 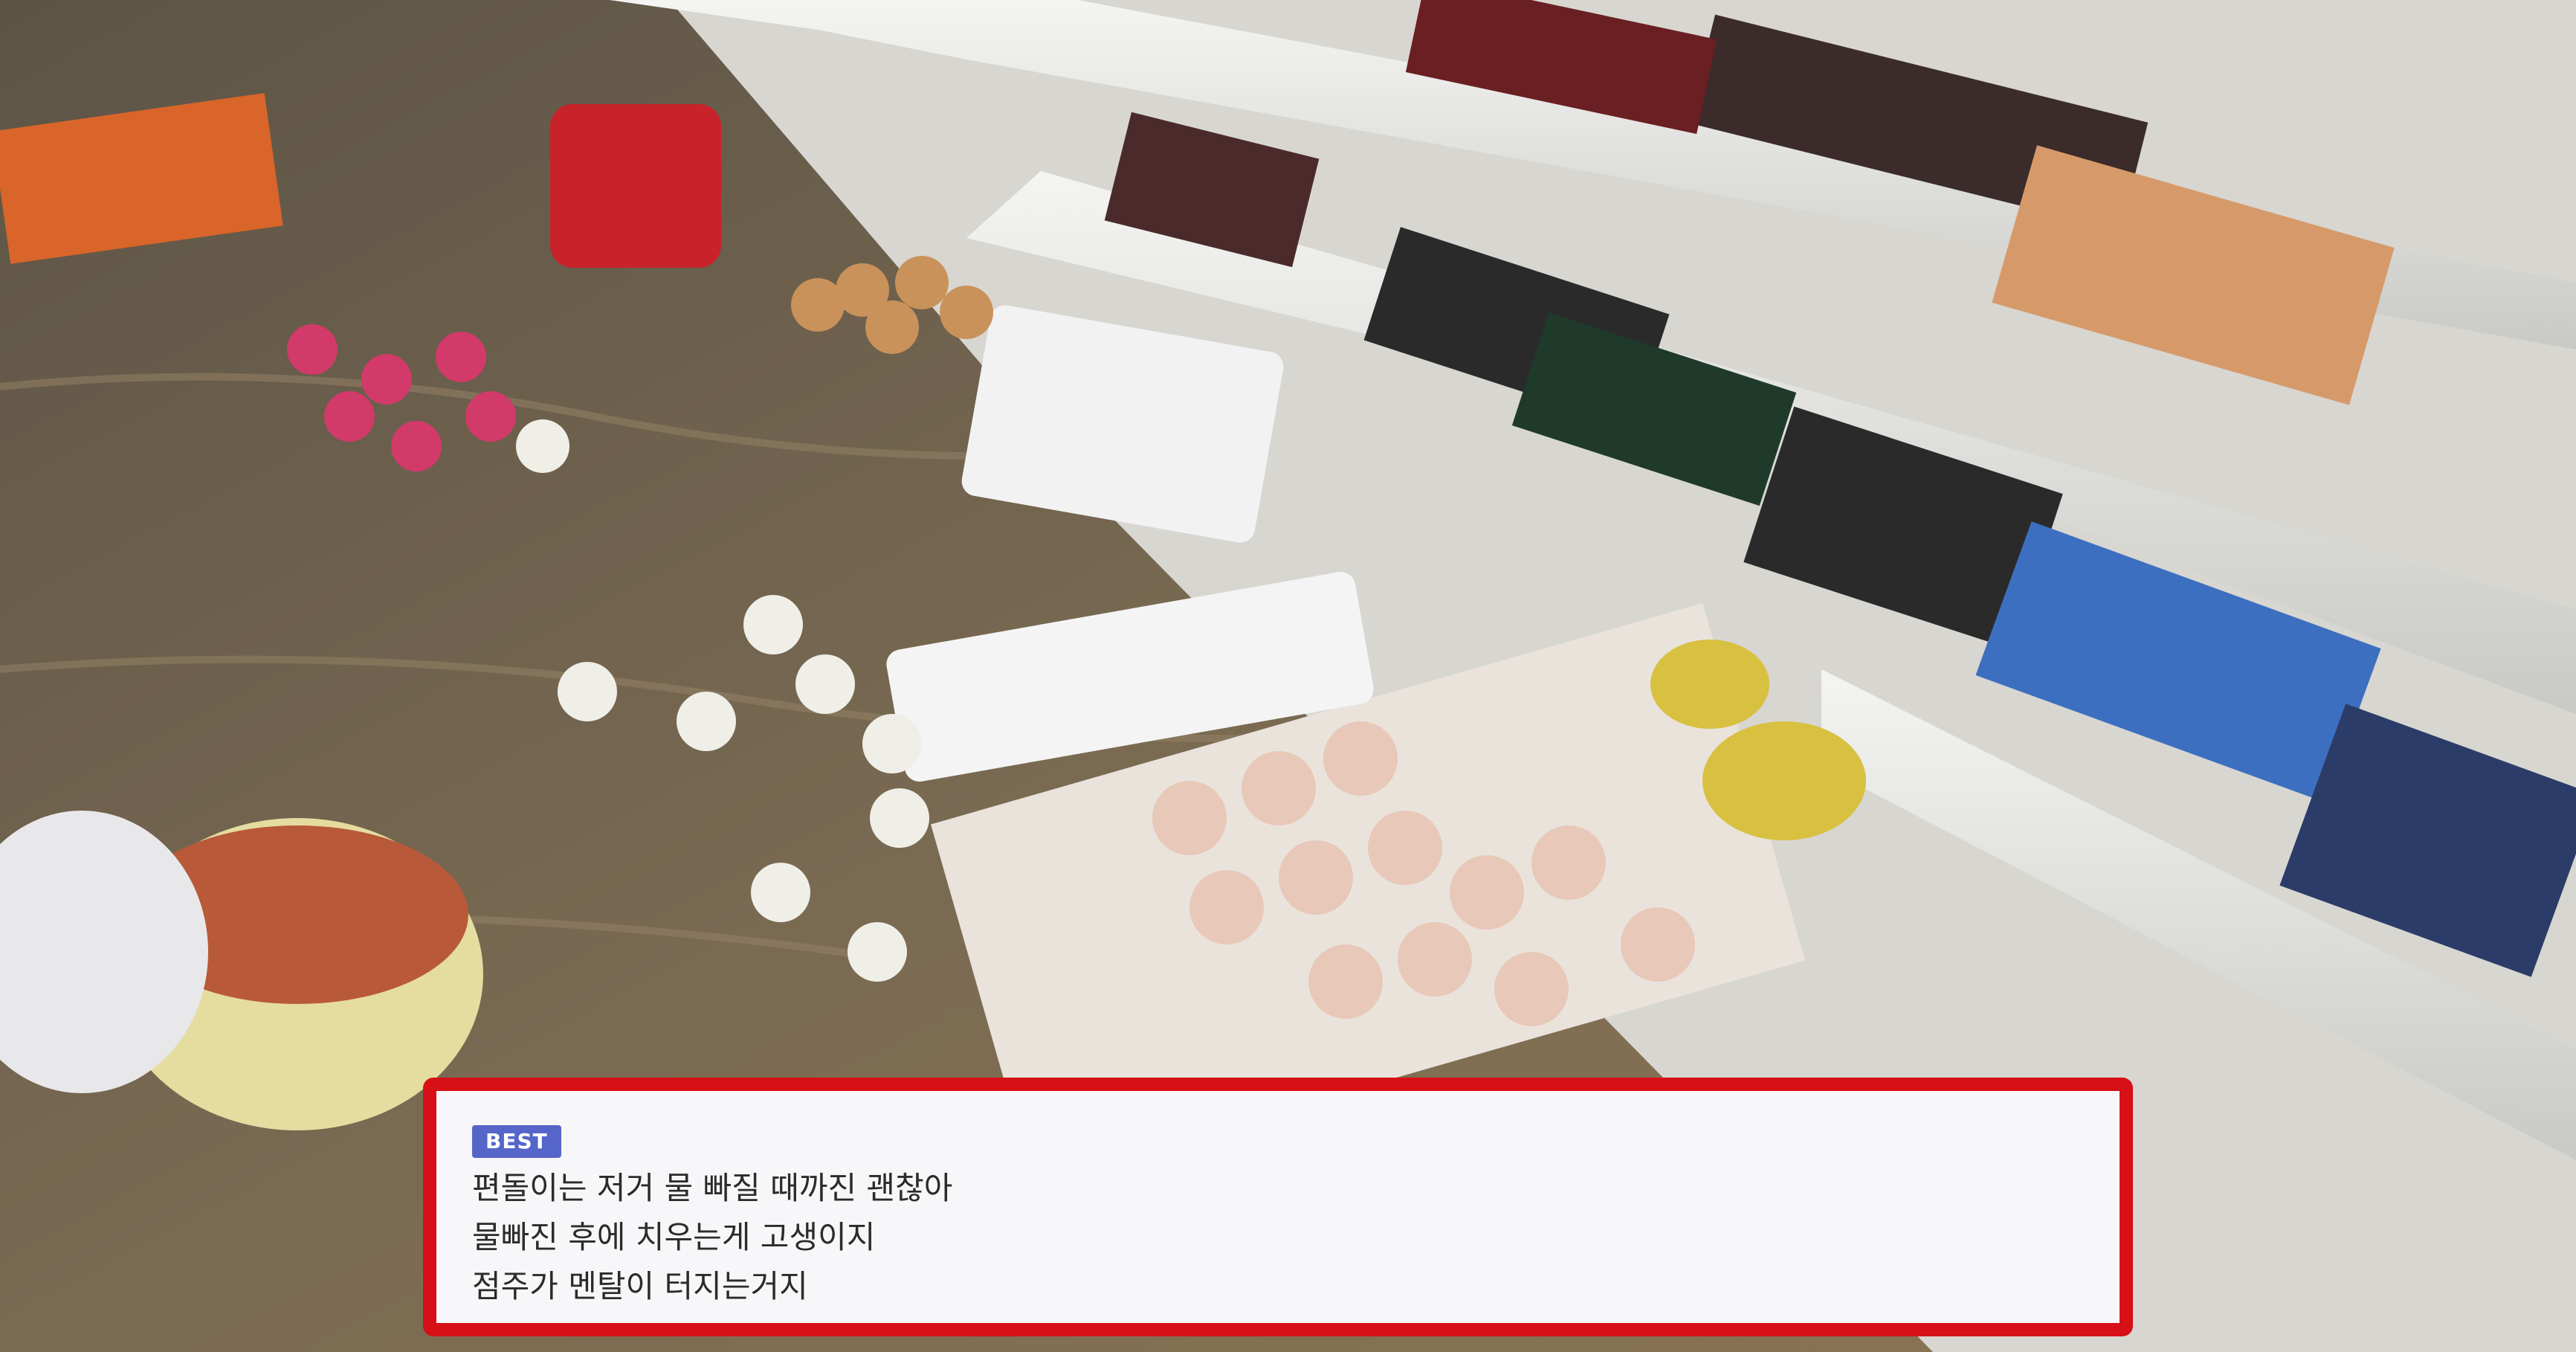 What do you see at coordinates (712, 1188) in the screenshot?
I see `comment-line: 편돌이는 저거 물 빠질 때까진 괜찮아` at bounding box center [712, 1188].